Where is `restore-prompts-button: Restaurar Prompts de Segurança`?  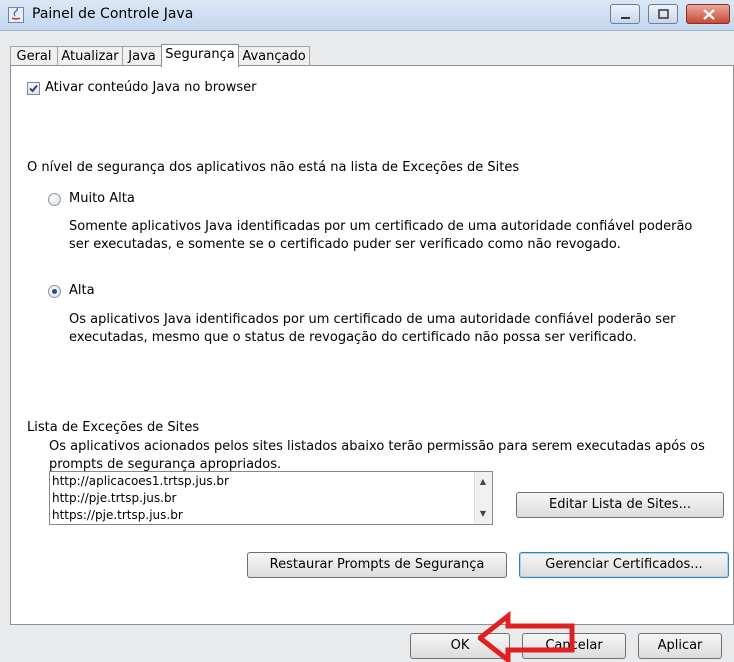 restore-prompts-button: Restaurar Prompts de Segurança is located at coordinates (377, 565).